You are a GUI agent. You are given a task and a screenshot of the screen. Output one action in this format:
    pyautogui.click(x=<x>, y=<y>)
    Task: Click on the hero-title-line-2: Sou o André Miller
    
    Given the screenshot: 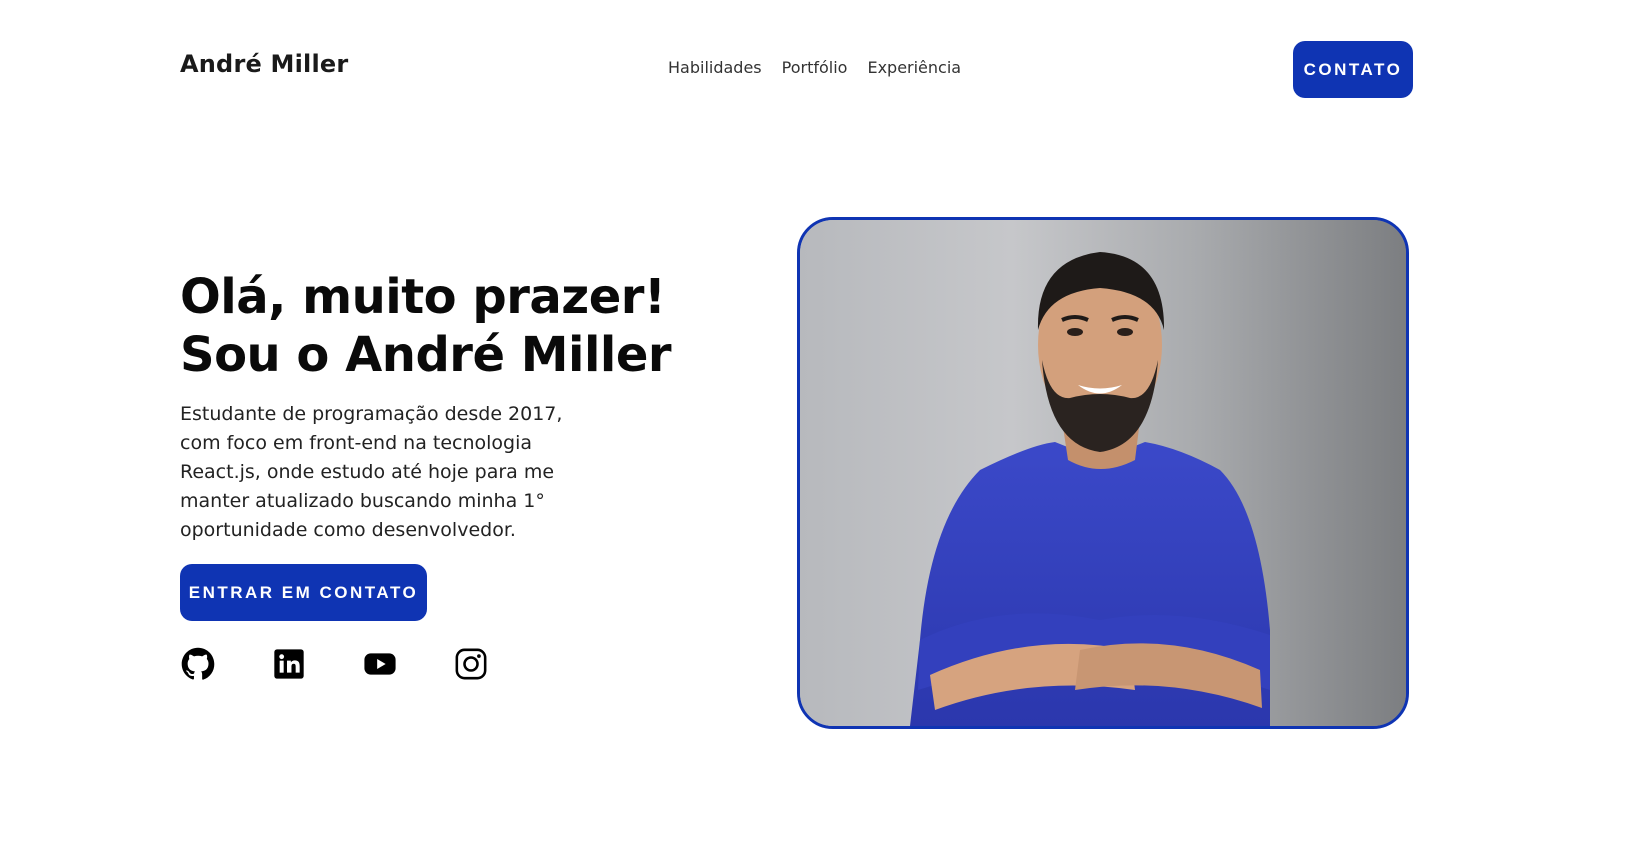 What is the action you would take?
    pyautogui.click(x=426, y=355)
    